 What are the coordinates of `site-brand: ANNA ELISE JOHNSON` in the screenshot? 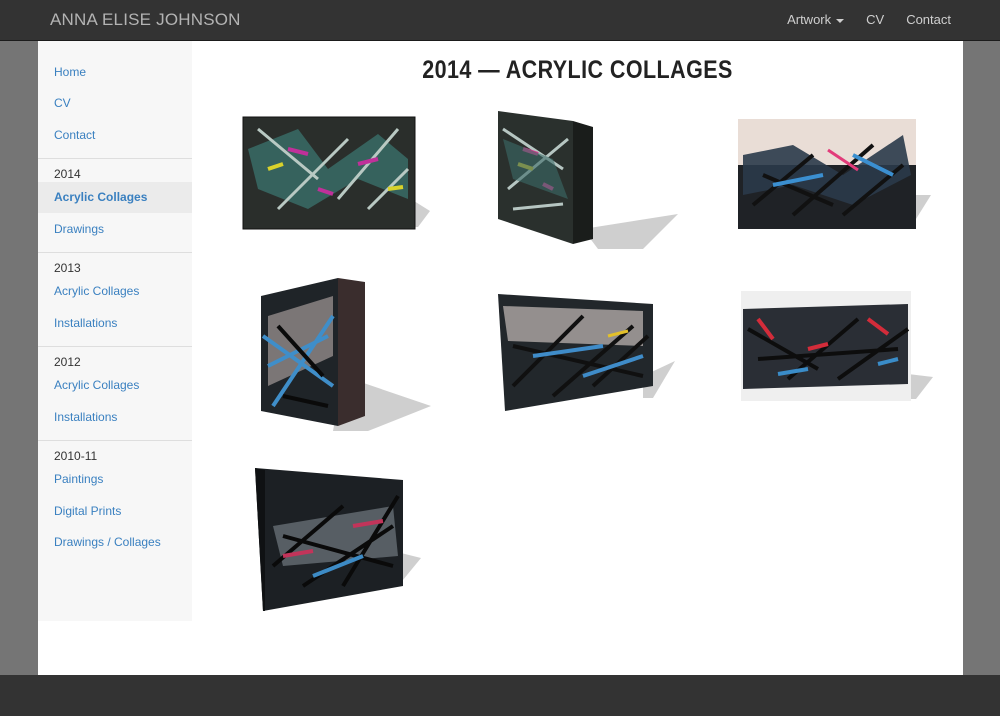 It's located at (145, 20).